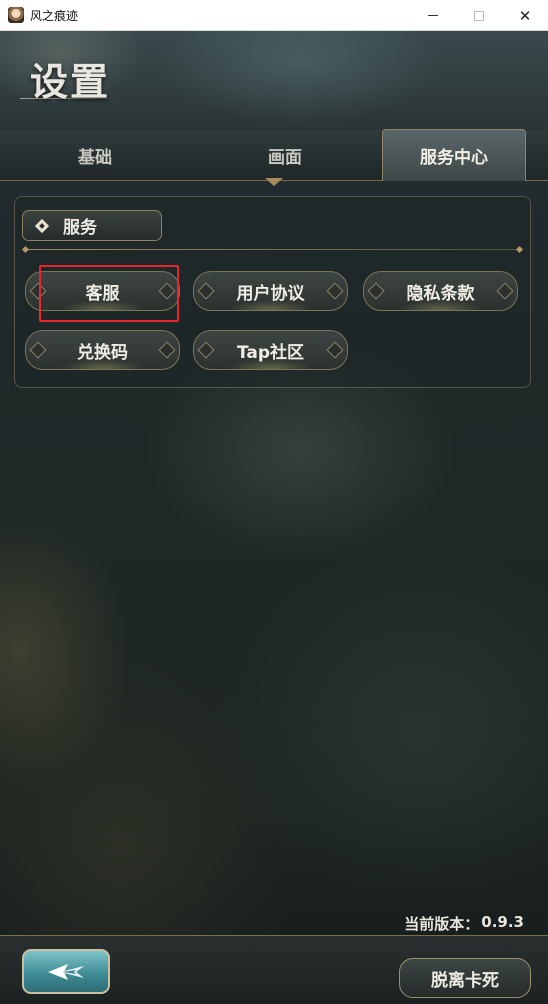 Image resolution: width=548 pixels, height=1004 pixels. I want to click on close-icon: ✕, so click(525, 15).